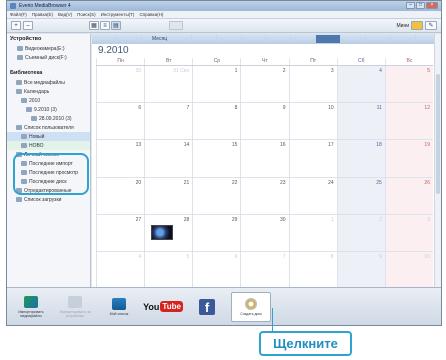 This screenshot has width=446, height=360. What do you see at coordinates (120, 159) in the screenshot?
I see `calendar-day: 13` at bounding box center [120, 159].